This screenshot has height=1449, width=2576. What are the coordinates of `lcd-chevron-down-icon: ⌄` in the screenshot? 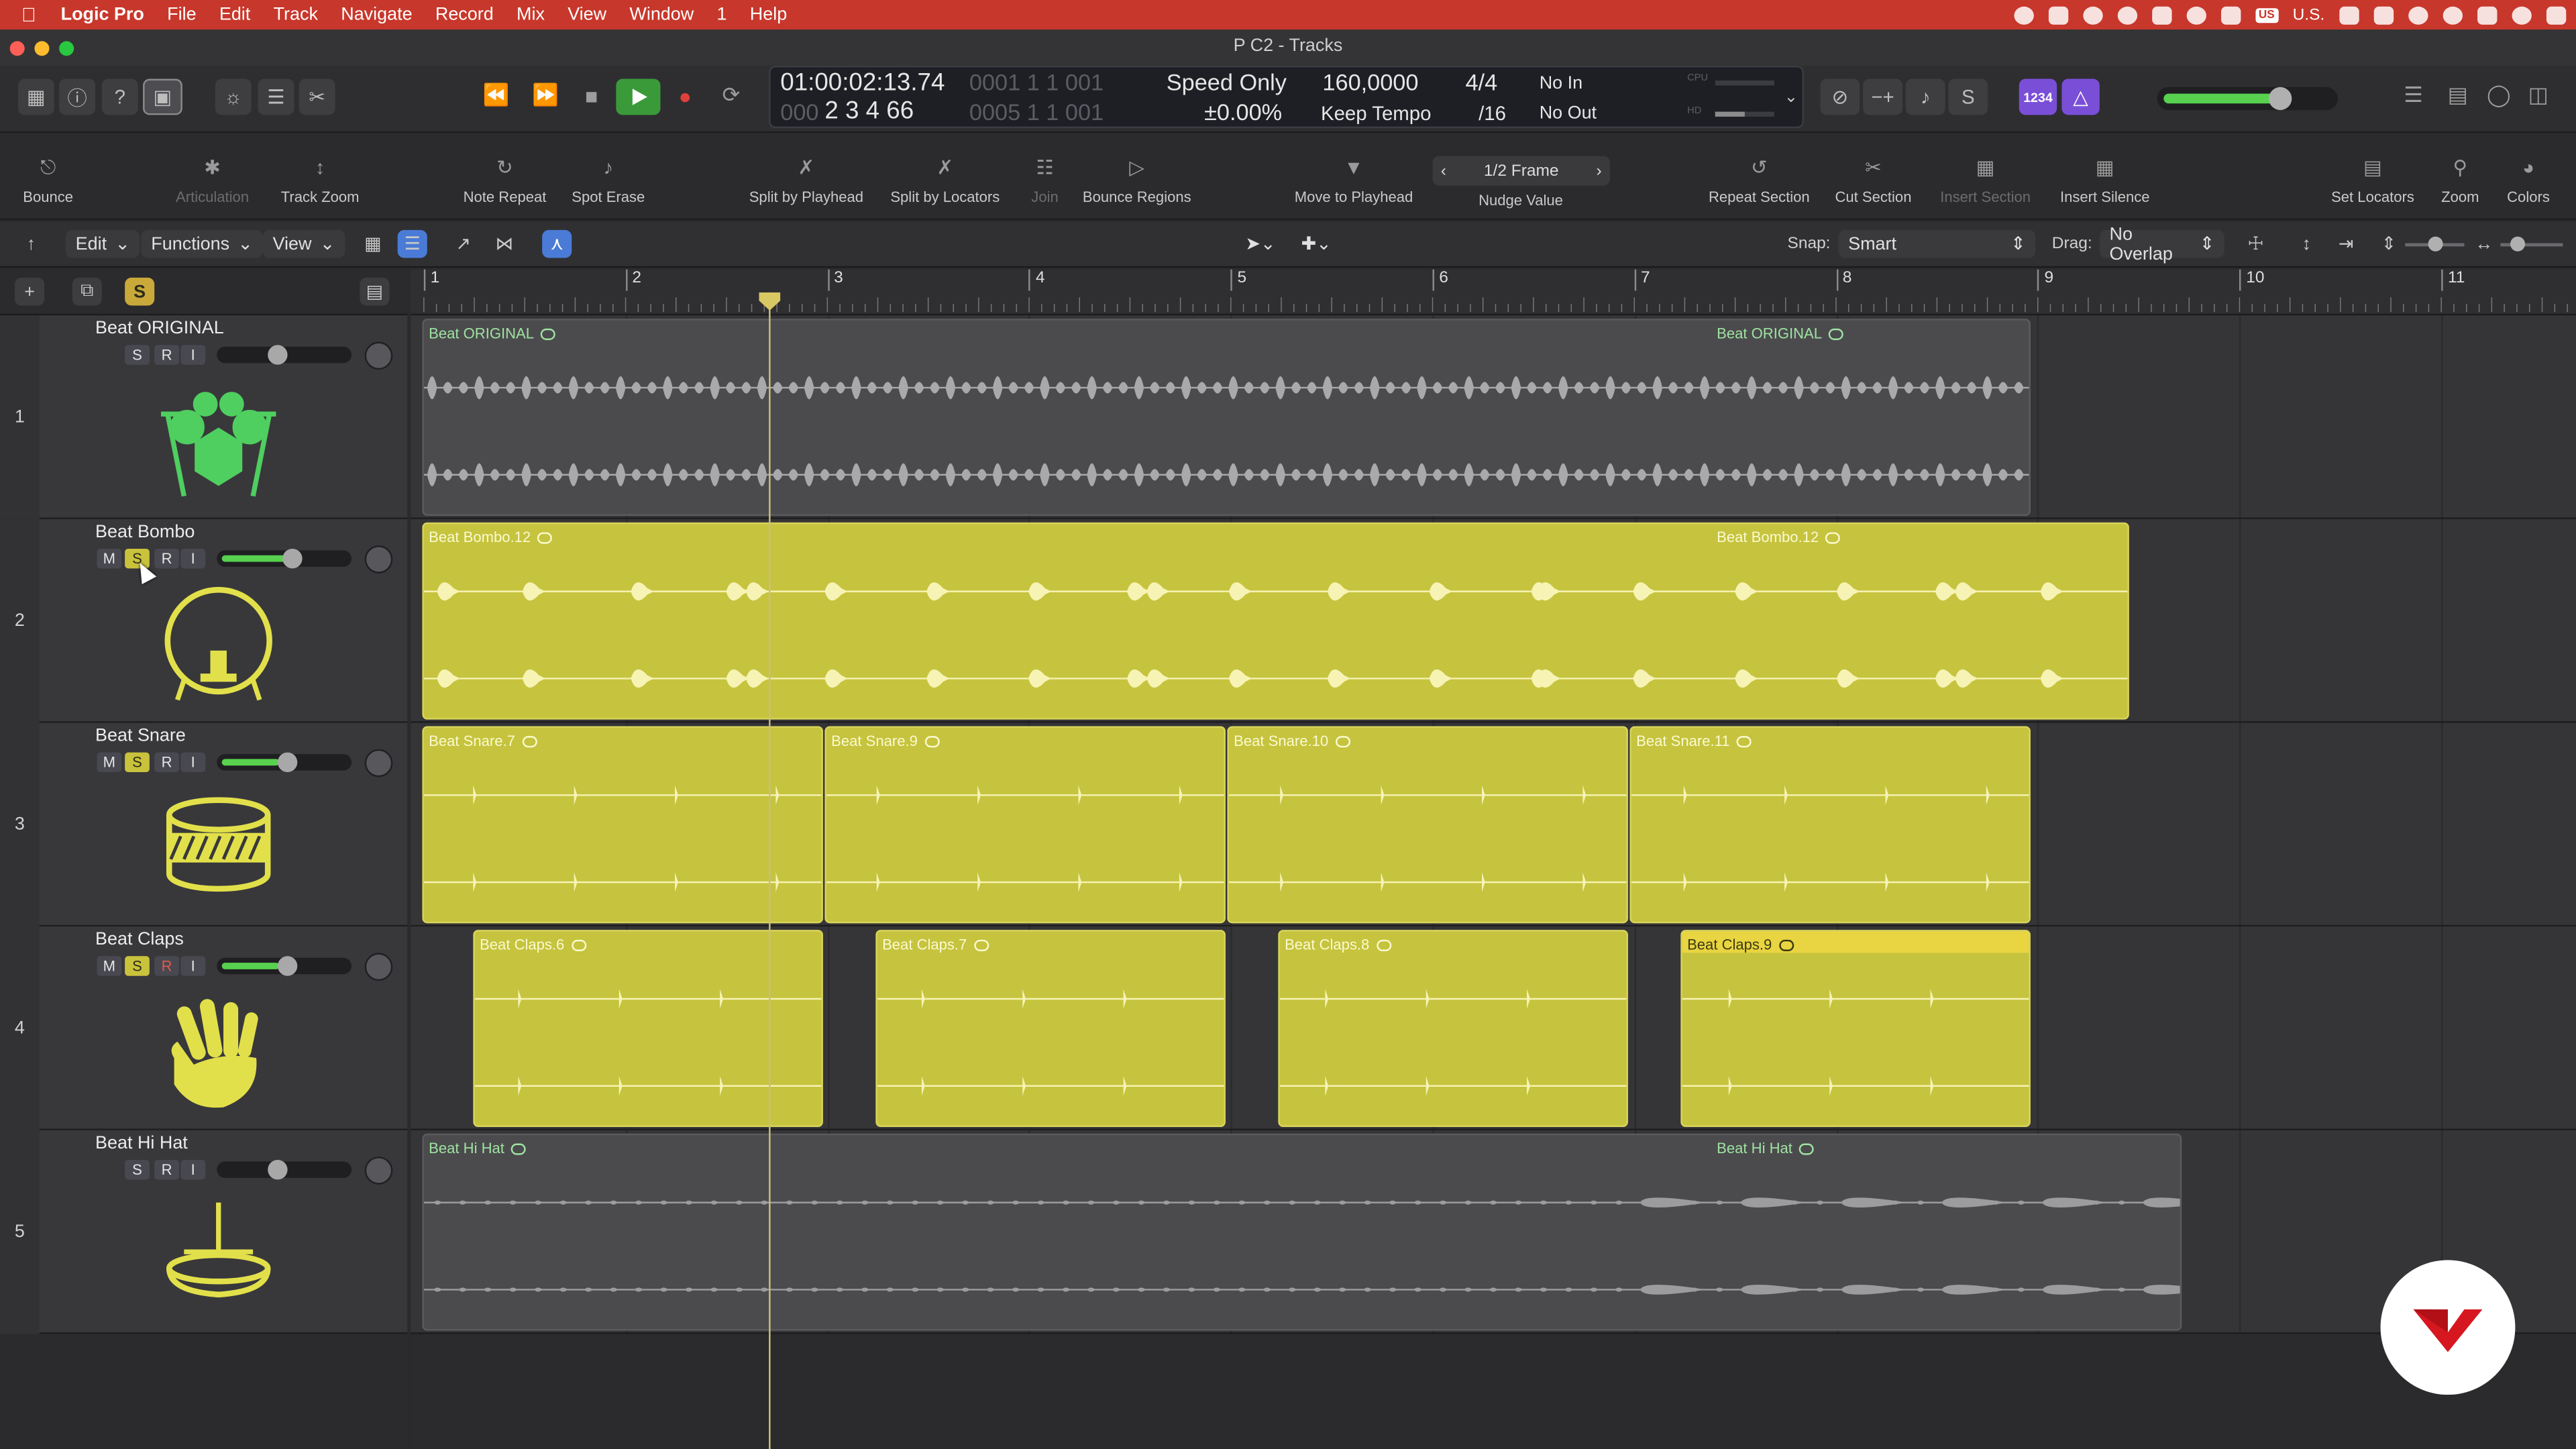 It's located at (1791, 98).